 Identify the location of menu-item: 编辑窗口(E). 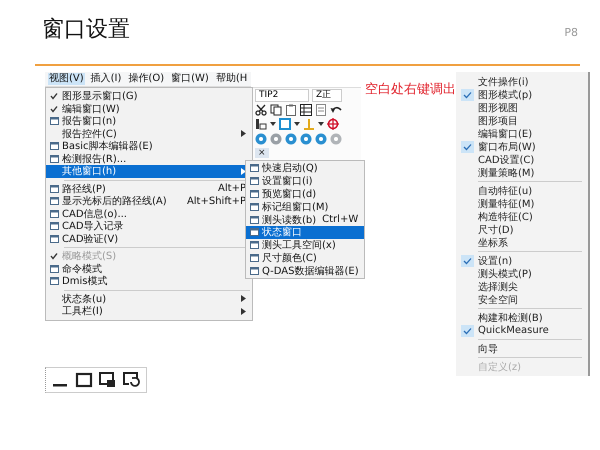
(522, 133).